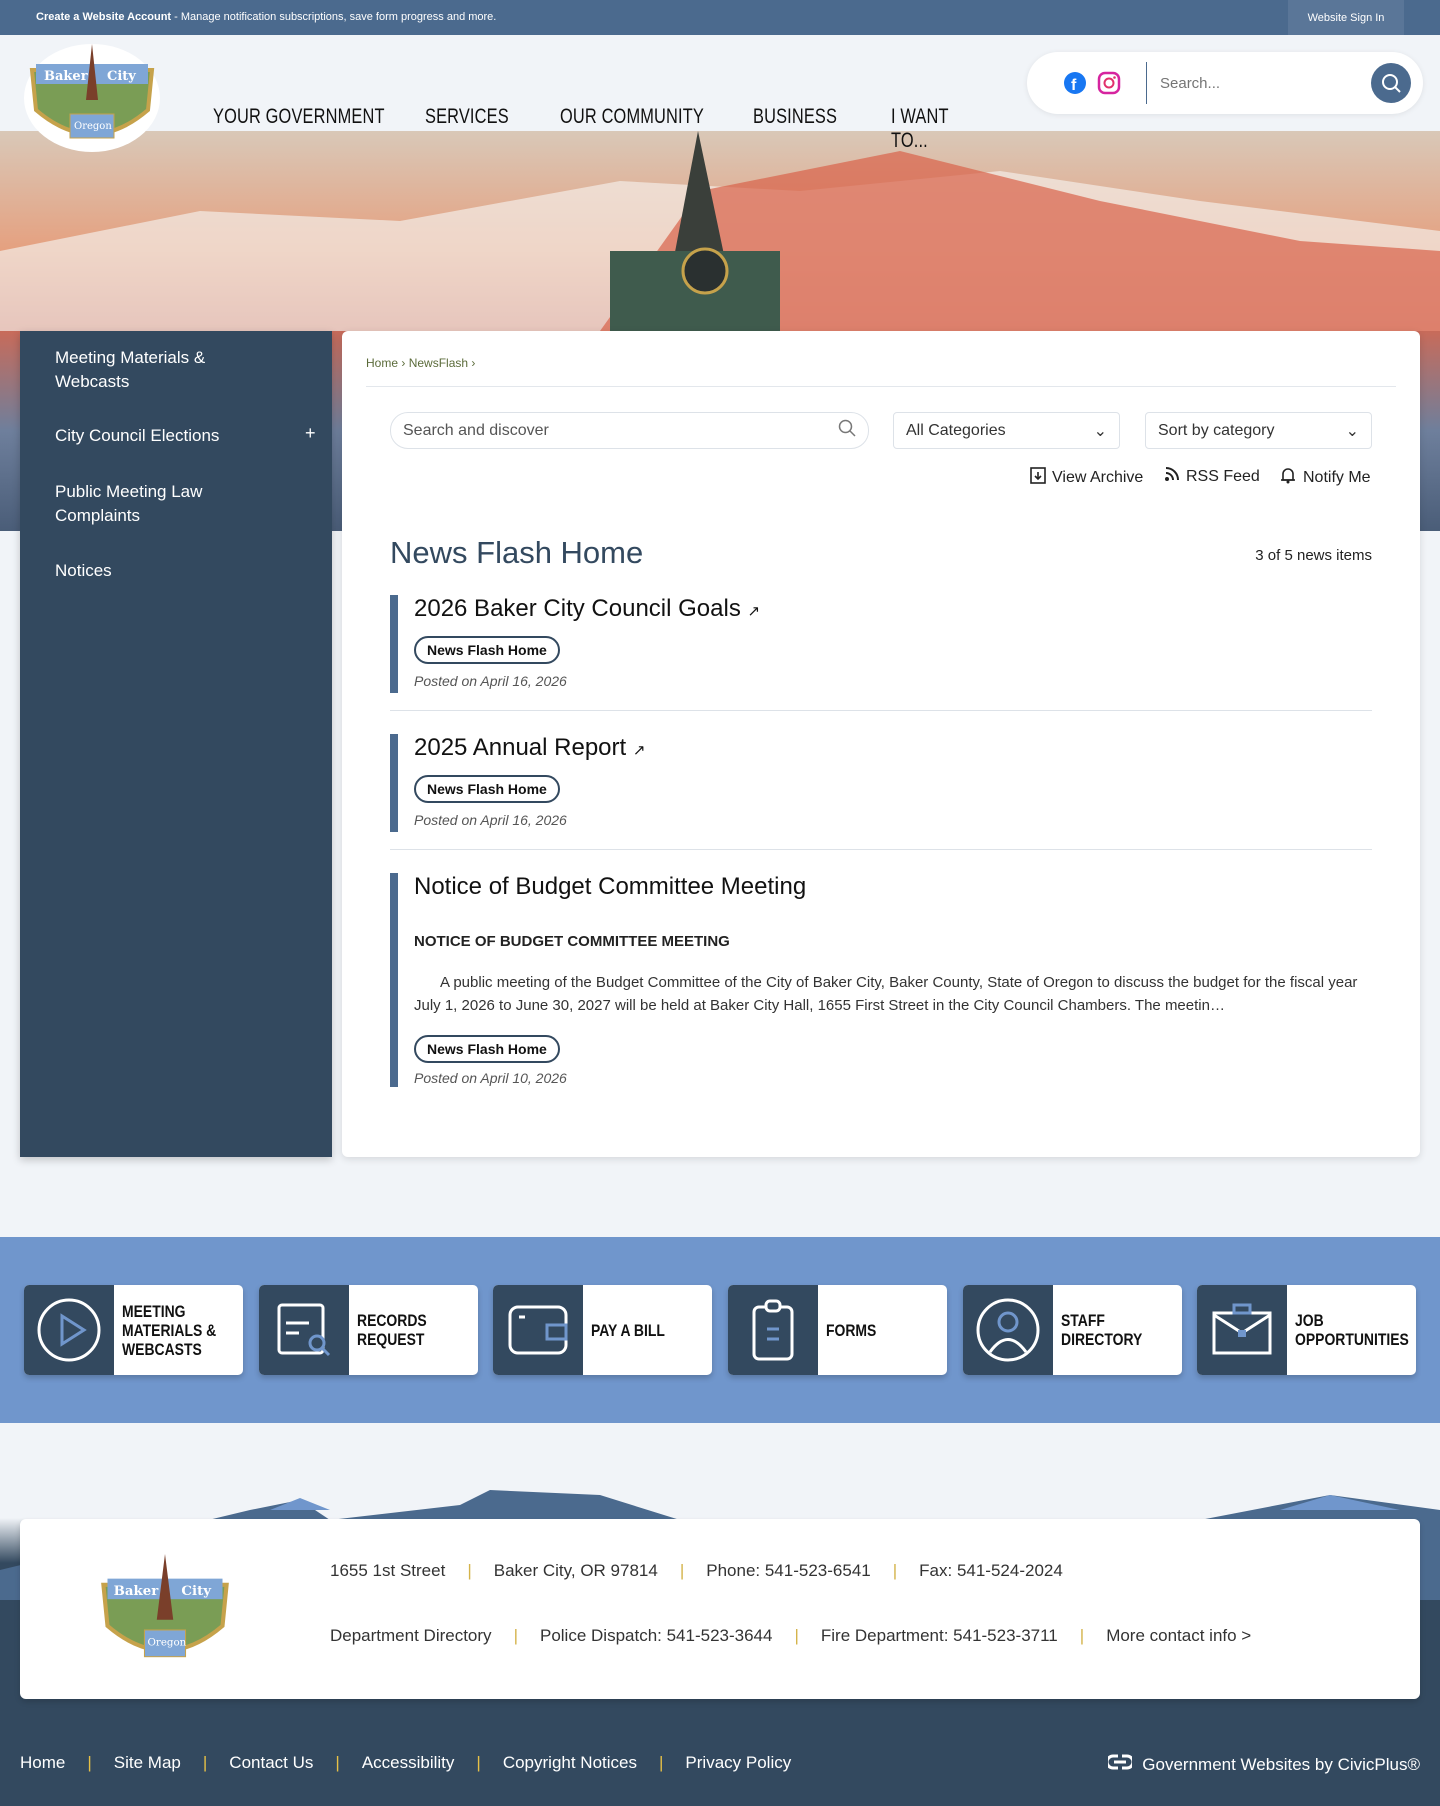  I want to click on document-search-icon, so click(304, 1330).